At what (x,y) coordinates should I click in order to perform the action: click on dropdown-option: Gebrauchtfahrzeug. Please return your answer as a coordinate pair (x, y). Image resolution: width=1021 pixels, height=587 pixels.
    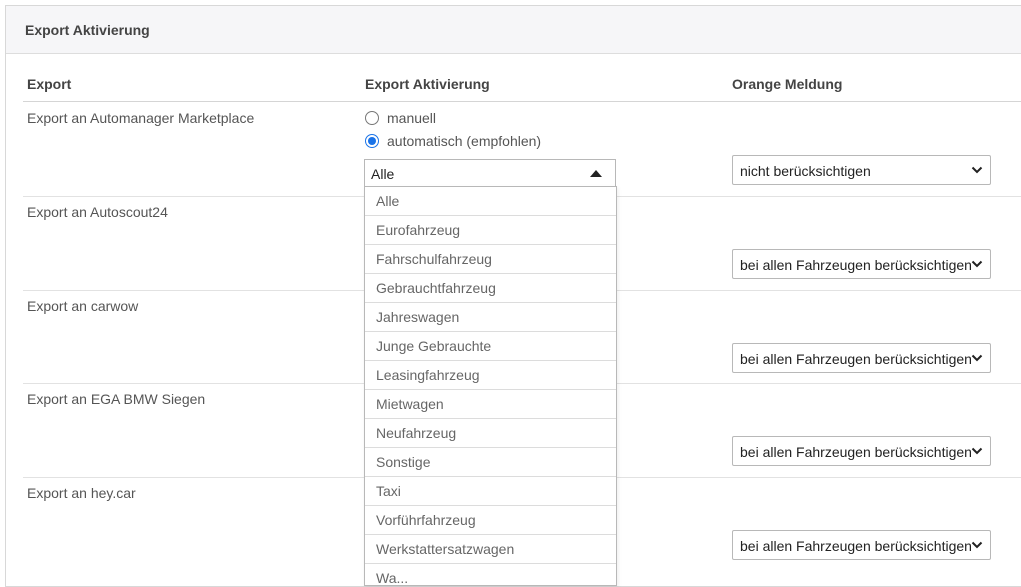
    Looking at the image, I should click on (490, 288).